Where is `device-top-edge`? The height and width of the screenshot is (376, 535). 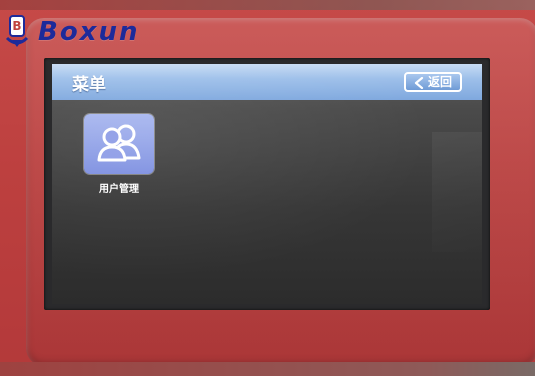
device-top-edge is located at coordinates (267, 5).